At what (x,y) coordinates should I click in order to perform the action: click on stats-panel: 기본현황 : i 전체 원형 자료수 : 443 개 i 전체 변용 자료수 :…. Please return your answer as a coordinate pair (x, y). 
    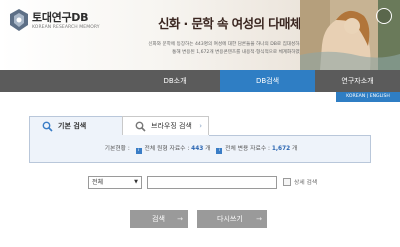
    Looking at the image, I should click on (200, 149).